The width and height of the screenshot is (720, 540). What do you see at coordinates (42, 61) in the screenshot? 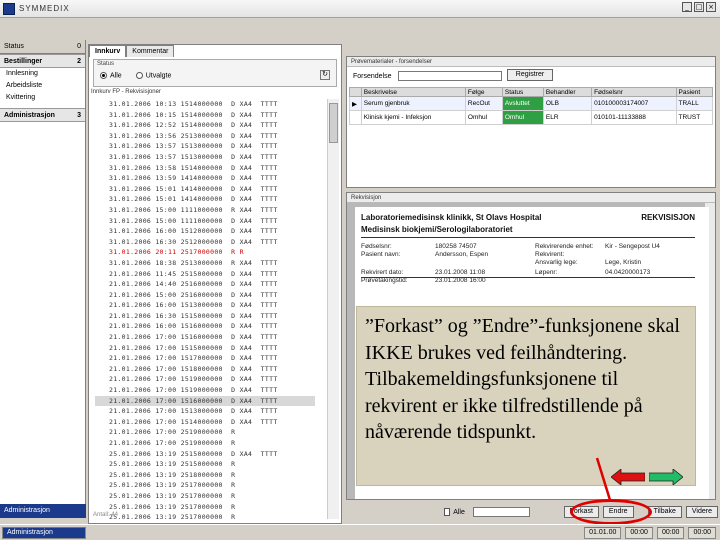
I see `nav-section-orders: Bestillinger 2` at bounding box center [42, 61].